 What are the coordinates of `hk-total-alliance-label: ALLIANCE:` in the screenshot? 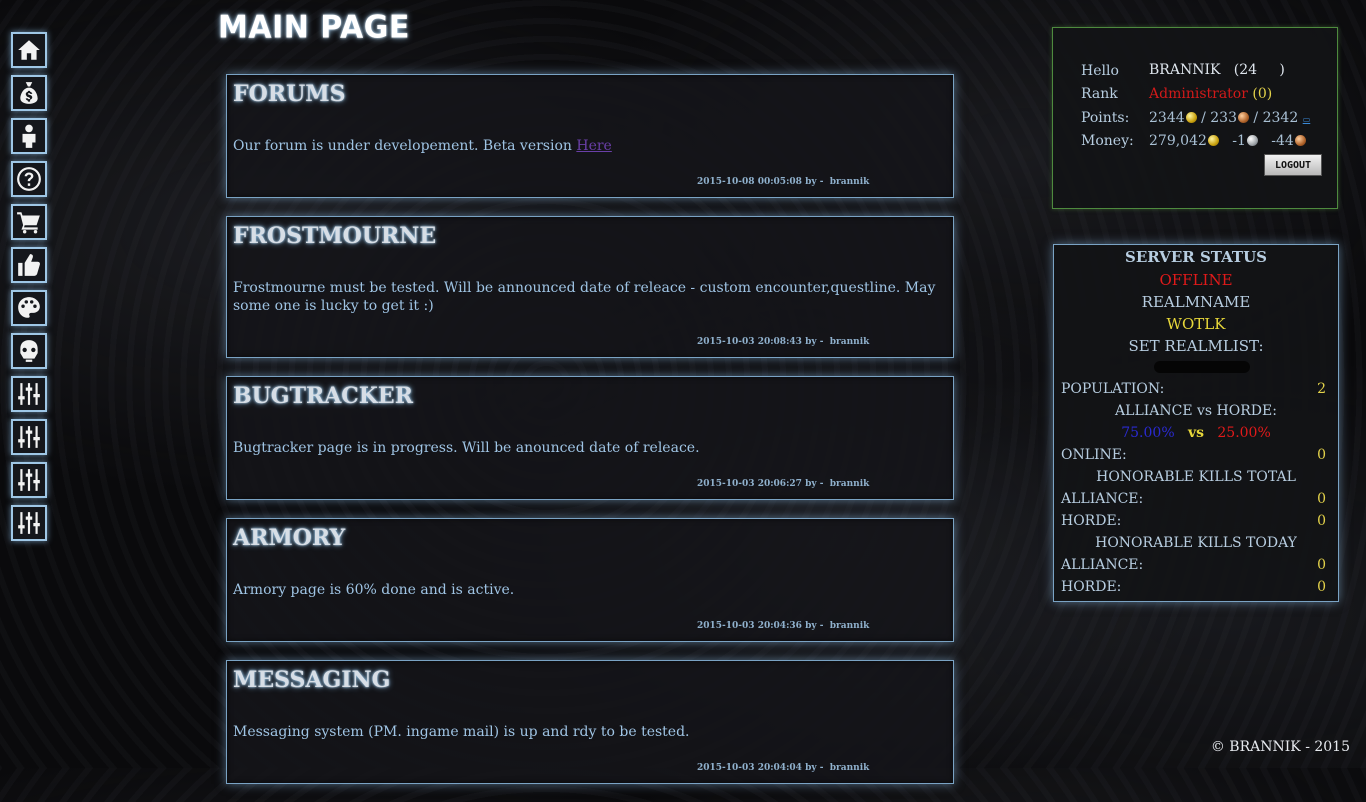 It's located at (1102, 499).